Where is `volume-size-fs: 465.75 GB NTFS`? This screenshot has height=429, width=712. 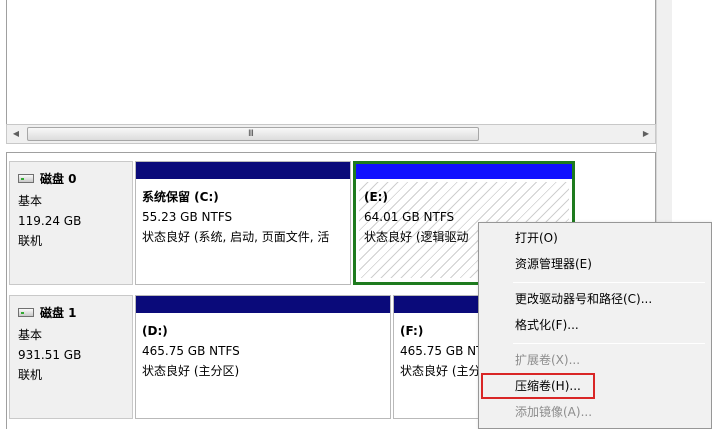
volume-size-fs: 465.75 GB NTFS is located at coordinates (191, 351).